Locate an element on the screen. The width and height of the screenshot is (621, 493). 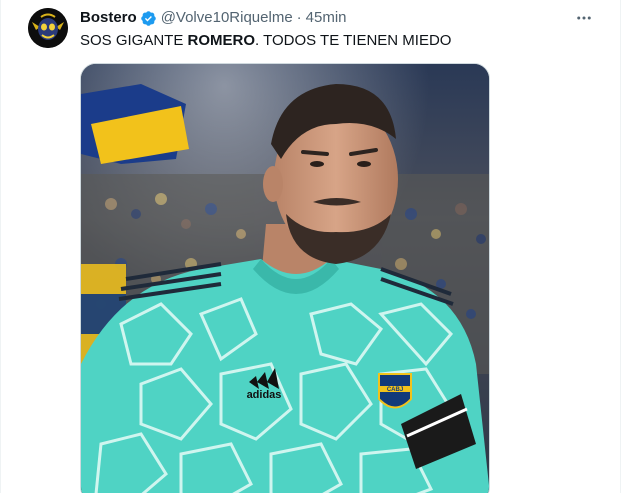
tweet-text-part1: SOS GIGANTE is located at coordinates (134, 40).